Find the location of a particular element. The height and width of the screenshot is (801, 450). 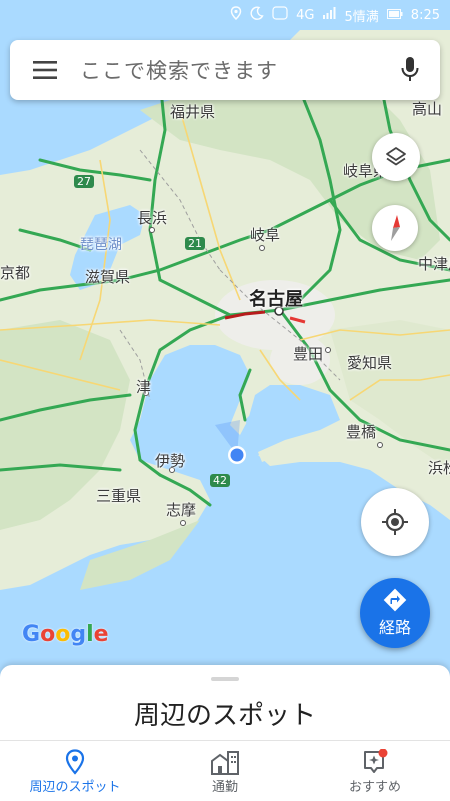

route-shield-42: 42 is located at coordinates (220, 480).